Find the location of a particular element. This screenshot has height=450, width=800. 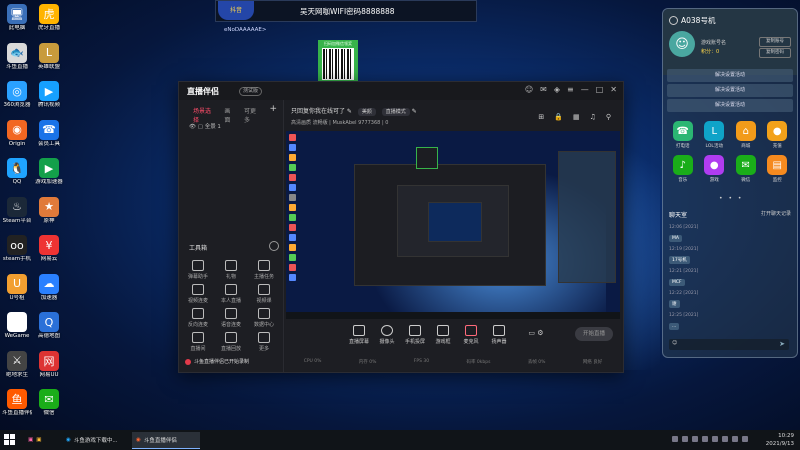

phone-app: ▤ 监控 is located at coordinates (778, 169).